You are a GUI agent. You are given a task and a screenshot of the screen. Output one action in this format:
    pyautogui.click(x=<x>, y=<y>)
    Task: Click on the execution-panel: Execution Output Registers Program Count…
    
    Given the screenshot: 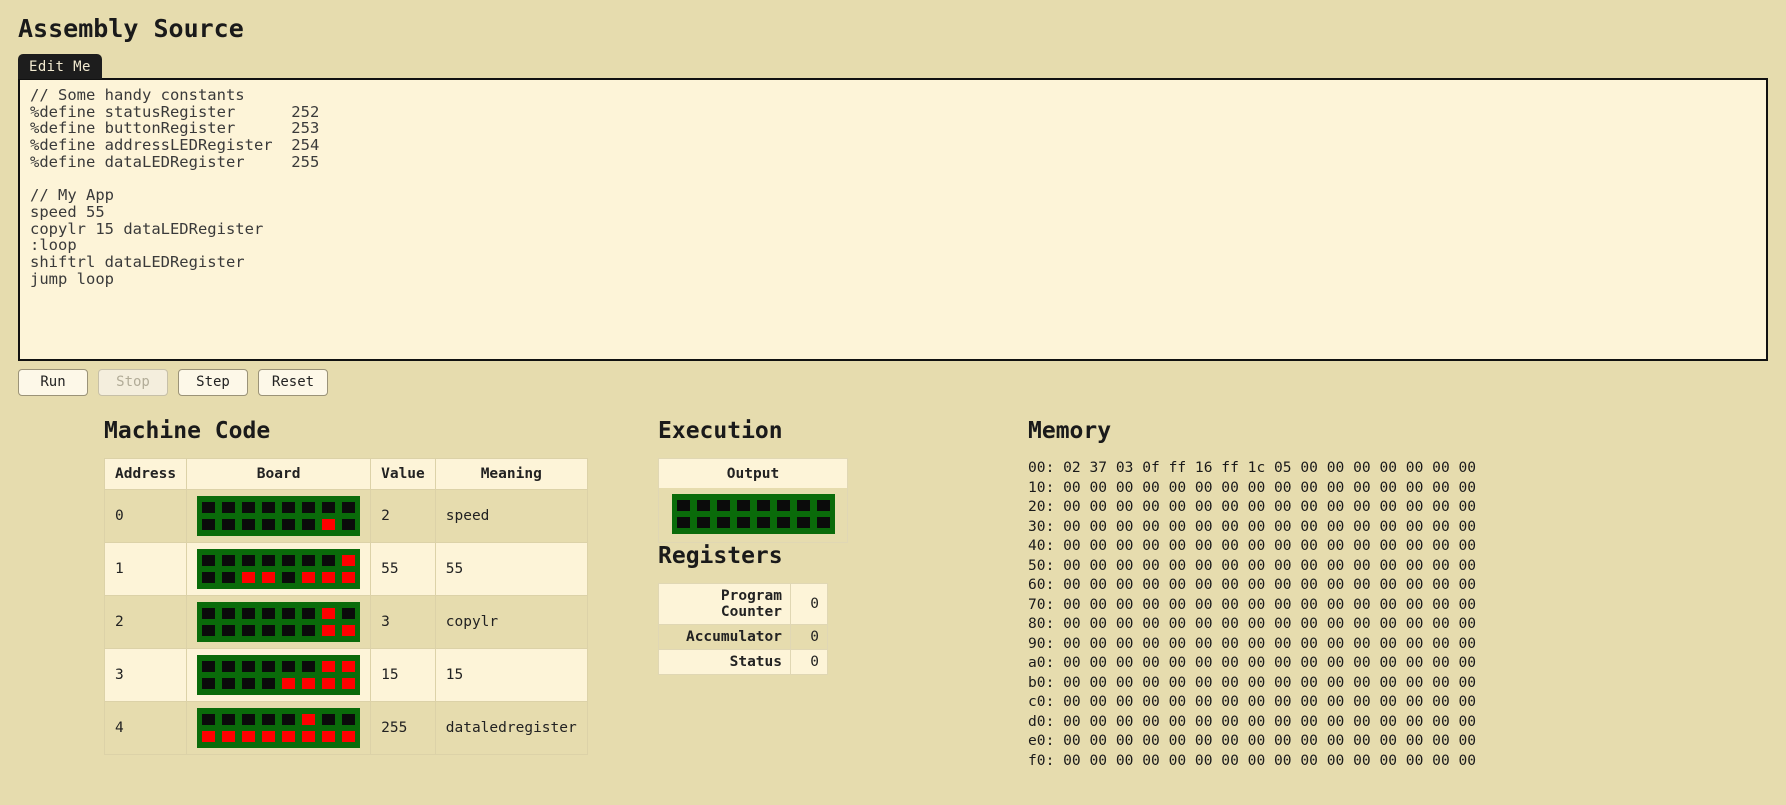 What is the action you would take?
    pyautogui.click(x=843, y=594)
    